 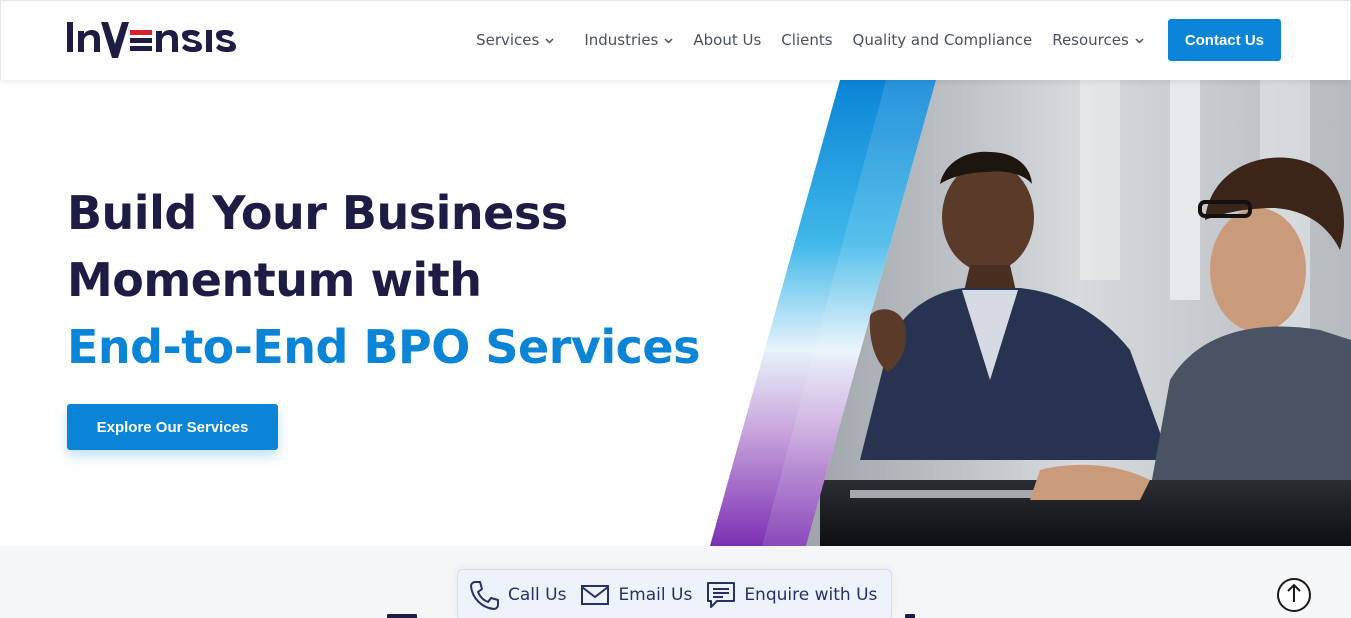 What do you see at coordinates (155, 40) in the screenshot?
I see `invensis-logo` at bounding box center [155, 40].